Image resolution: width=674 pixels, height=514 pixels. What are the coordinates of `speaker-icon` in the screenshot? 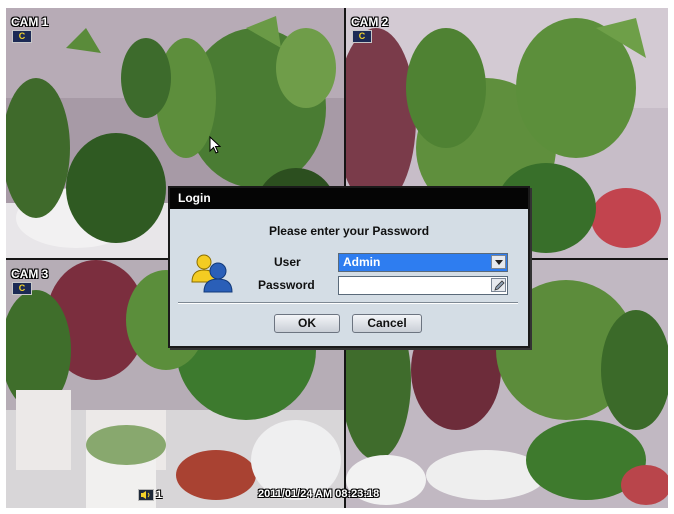 It's located at (146, 495).